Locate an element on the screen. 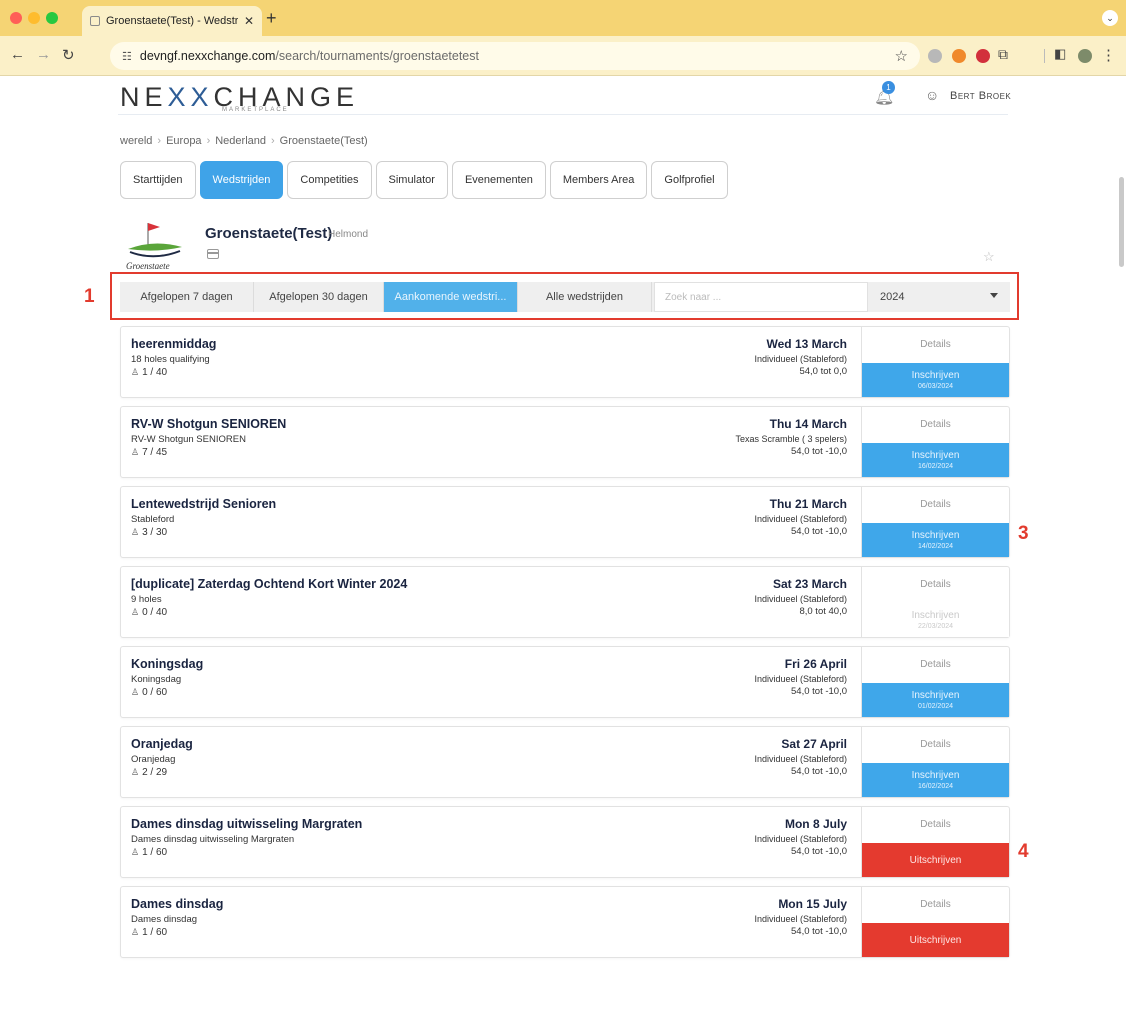  tab-close-icon: ✕ is located at coordinates (249, 21).